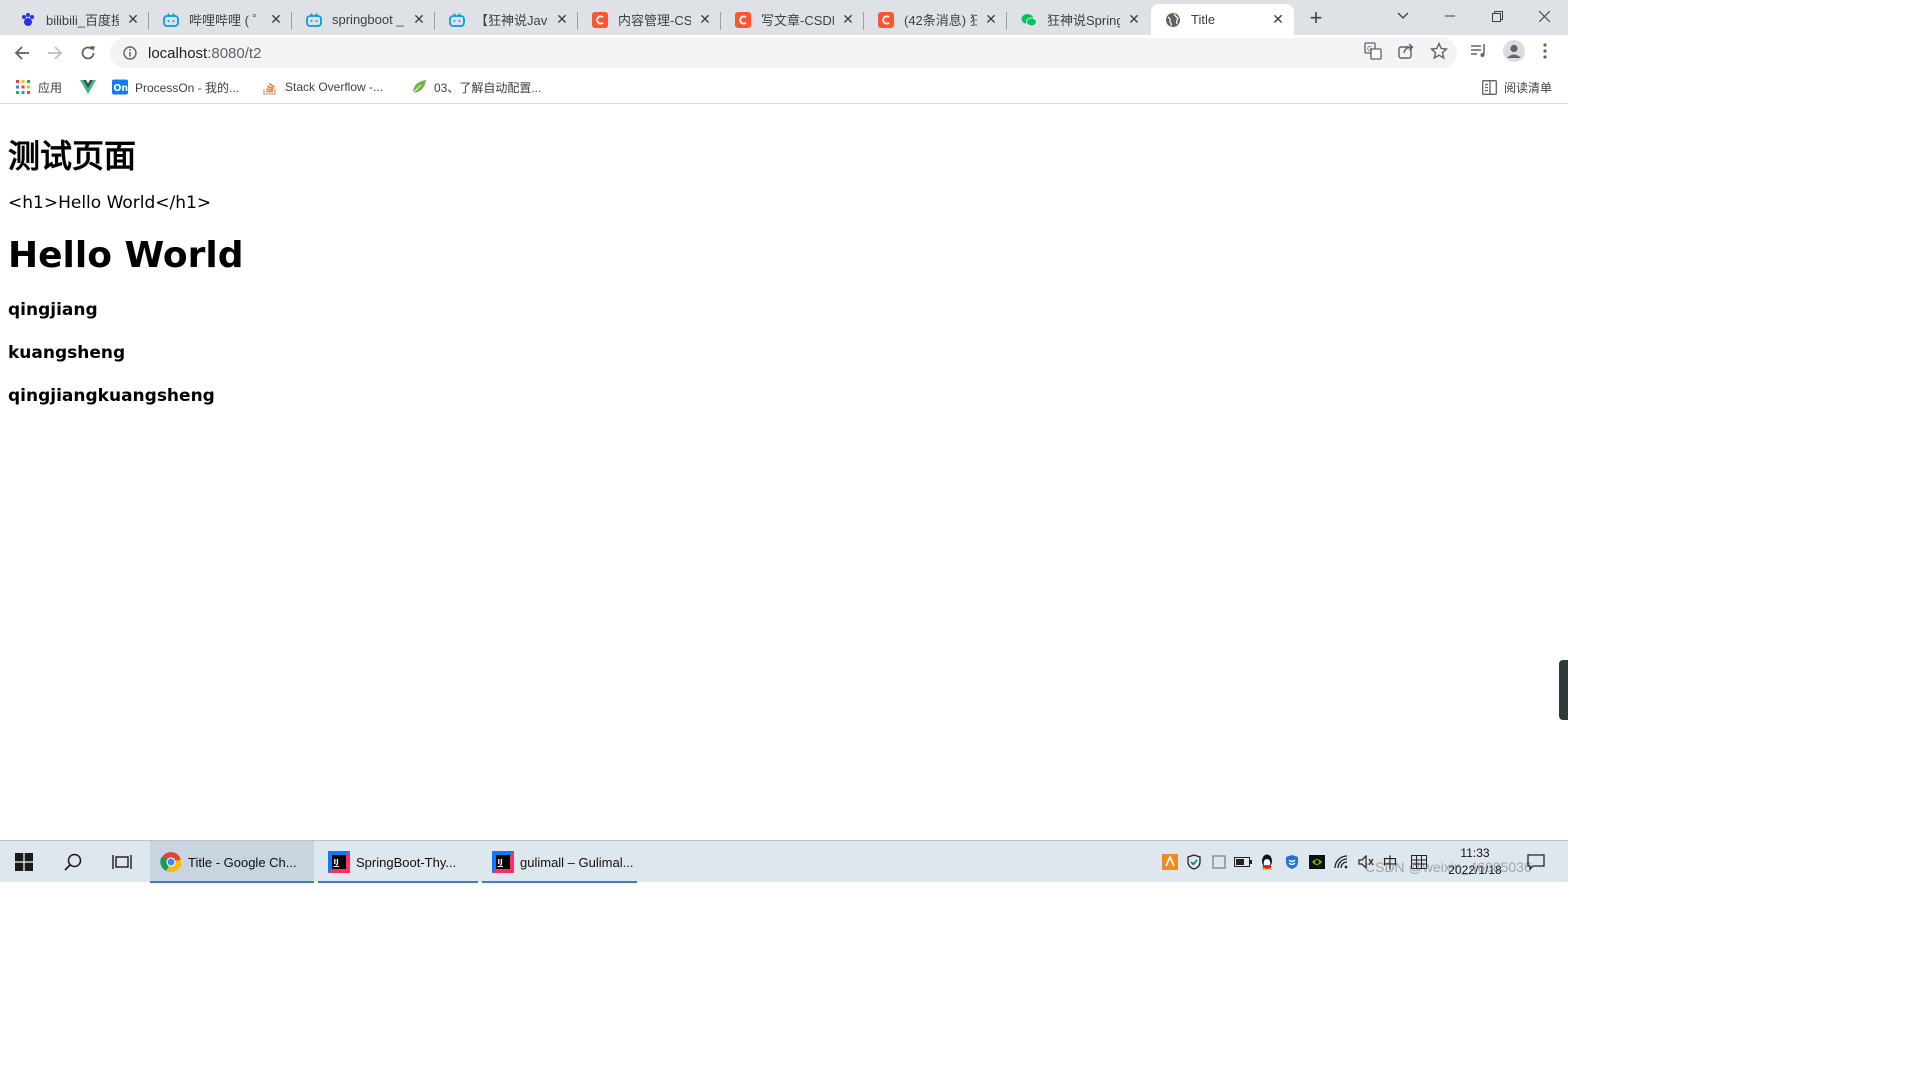  I want to click on translate-icon: G, so click(1373, 51).